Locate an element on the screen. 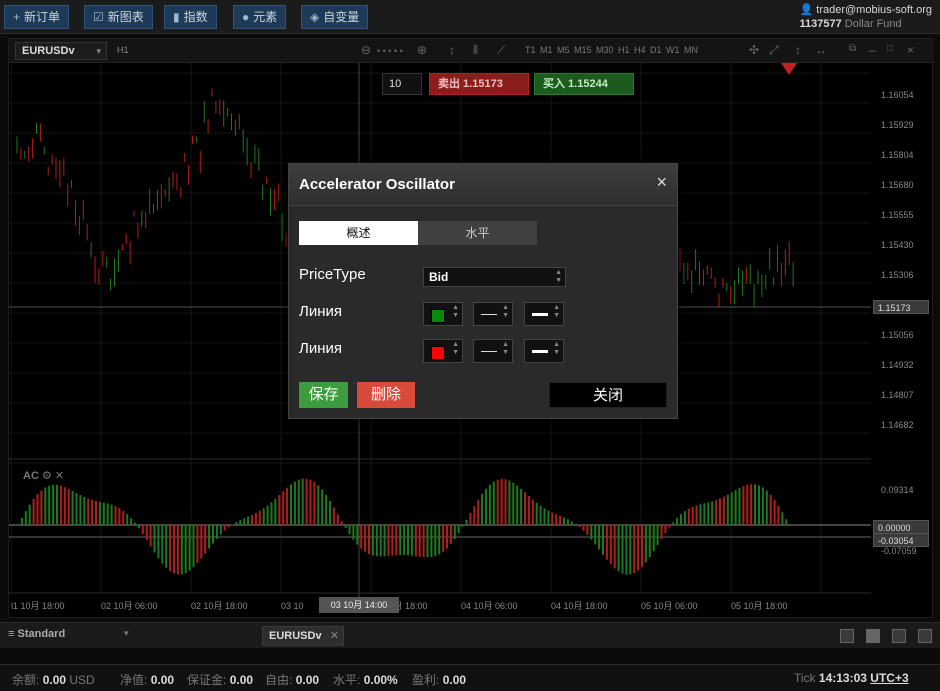 This screenshot has width=940, height=691. dialog-title: Accelerator Oscillator is located at coordinates (377, 184).